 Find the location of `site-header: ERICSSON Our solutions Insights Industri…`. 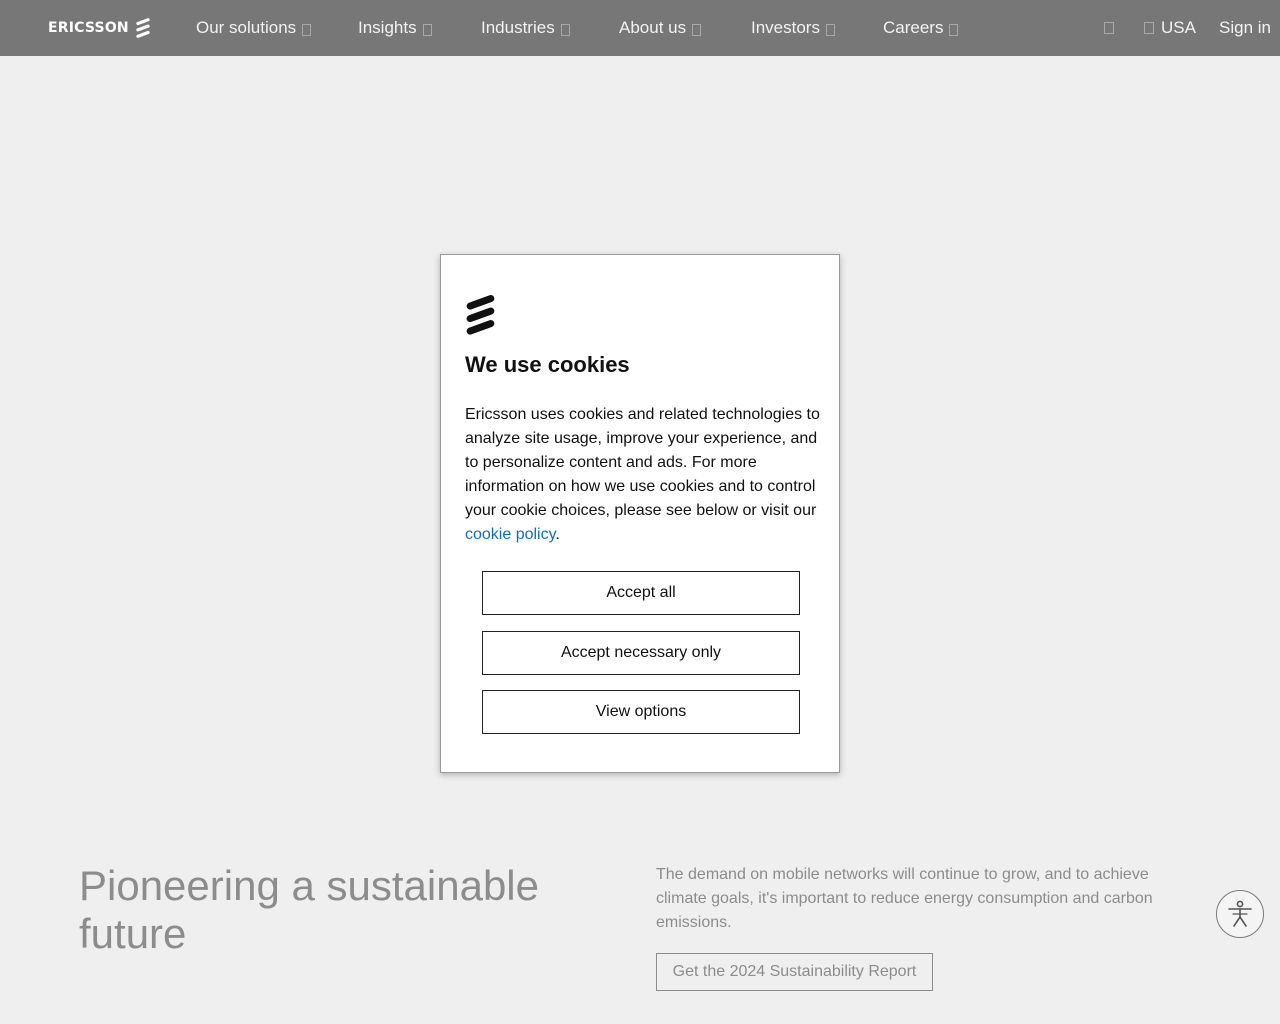

site-header: ERICSSON Our solutions Insights Industri… is located at coordinates (640, 28).